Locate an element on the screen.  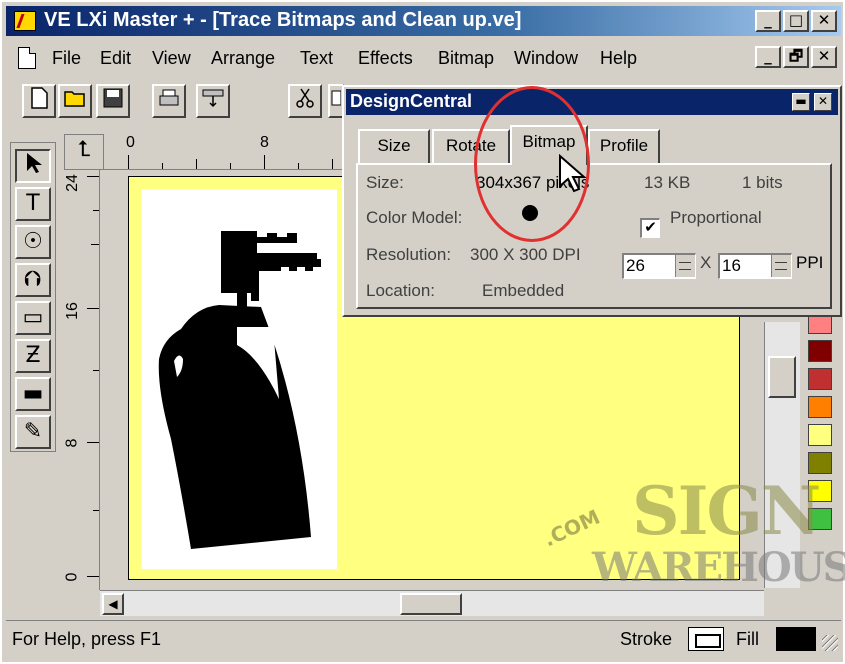
plot-button is located at coordinates (213, 101).